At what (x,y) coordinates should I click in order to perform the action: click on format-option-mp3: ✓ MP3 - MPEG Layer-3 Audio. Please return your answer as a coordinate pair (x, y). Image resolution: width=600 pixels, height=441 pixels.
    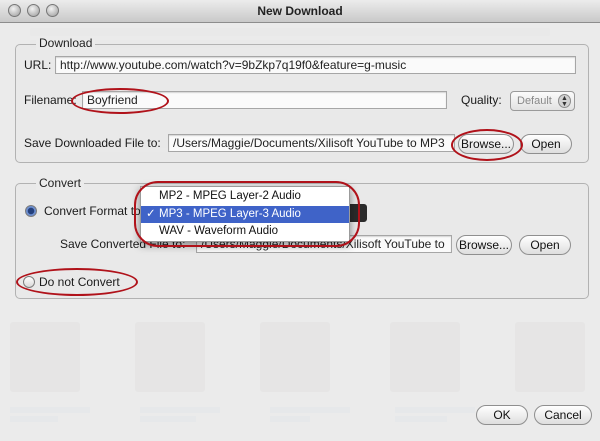
    Looking at the image, I should click on (245, 214).